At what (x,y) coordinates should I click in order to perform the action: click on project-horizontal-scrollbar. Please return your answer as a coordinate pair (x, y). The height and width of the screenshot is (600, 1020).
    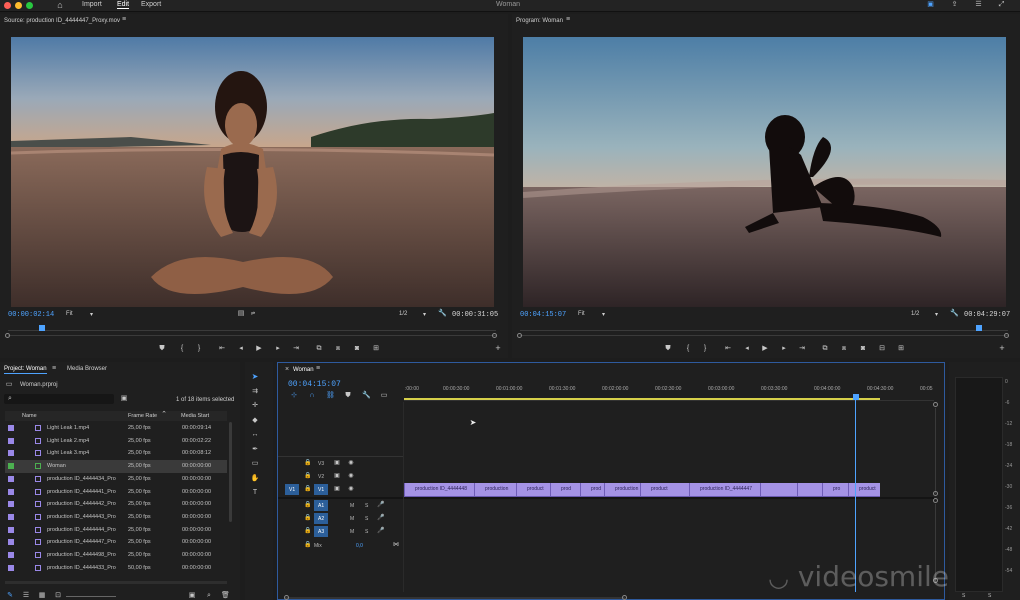
    Looking at the image, I should click on (116, 582).